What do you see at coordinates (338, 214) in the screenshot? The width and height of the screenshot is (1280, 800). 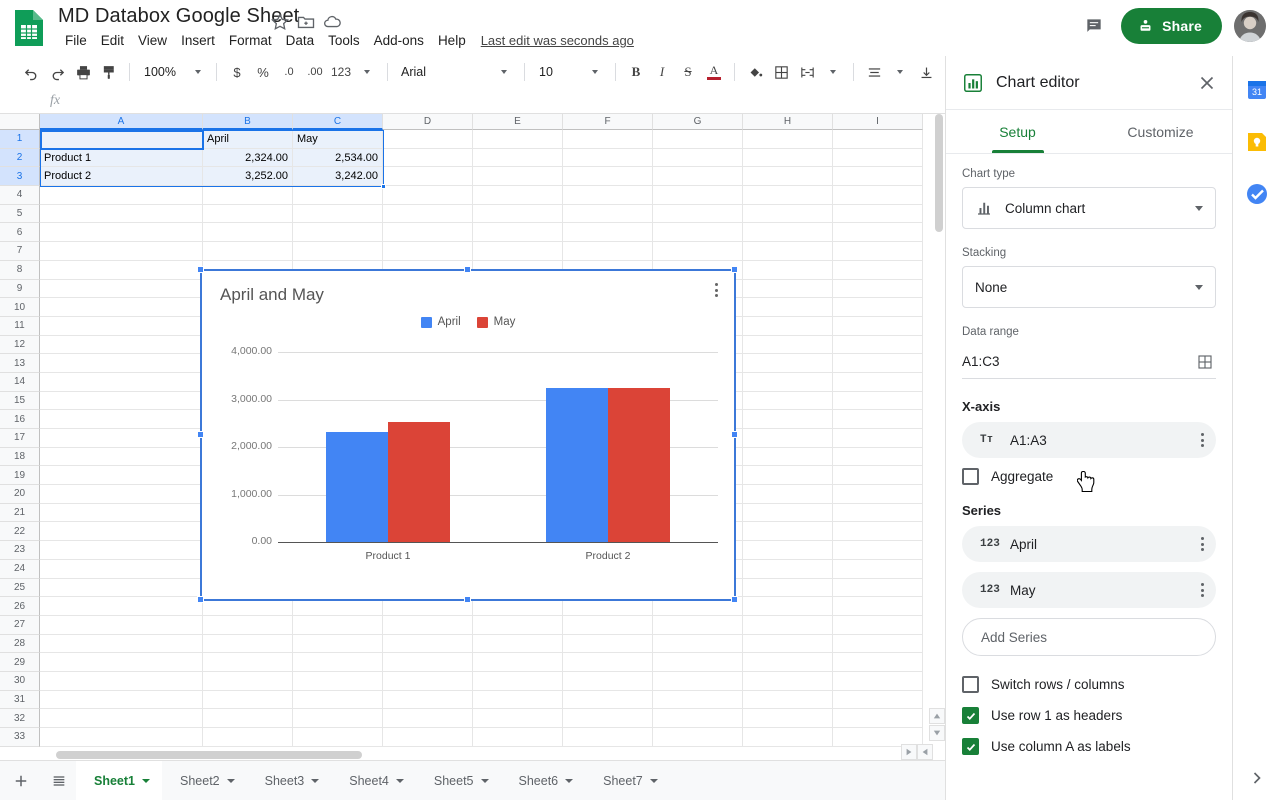 I see `cell-C5` at bounding box center [338, 214].